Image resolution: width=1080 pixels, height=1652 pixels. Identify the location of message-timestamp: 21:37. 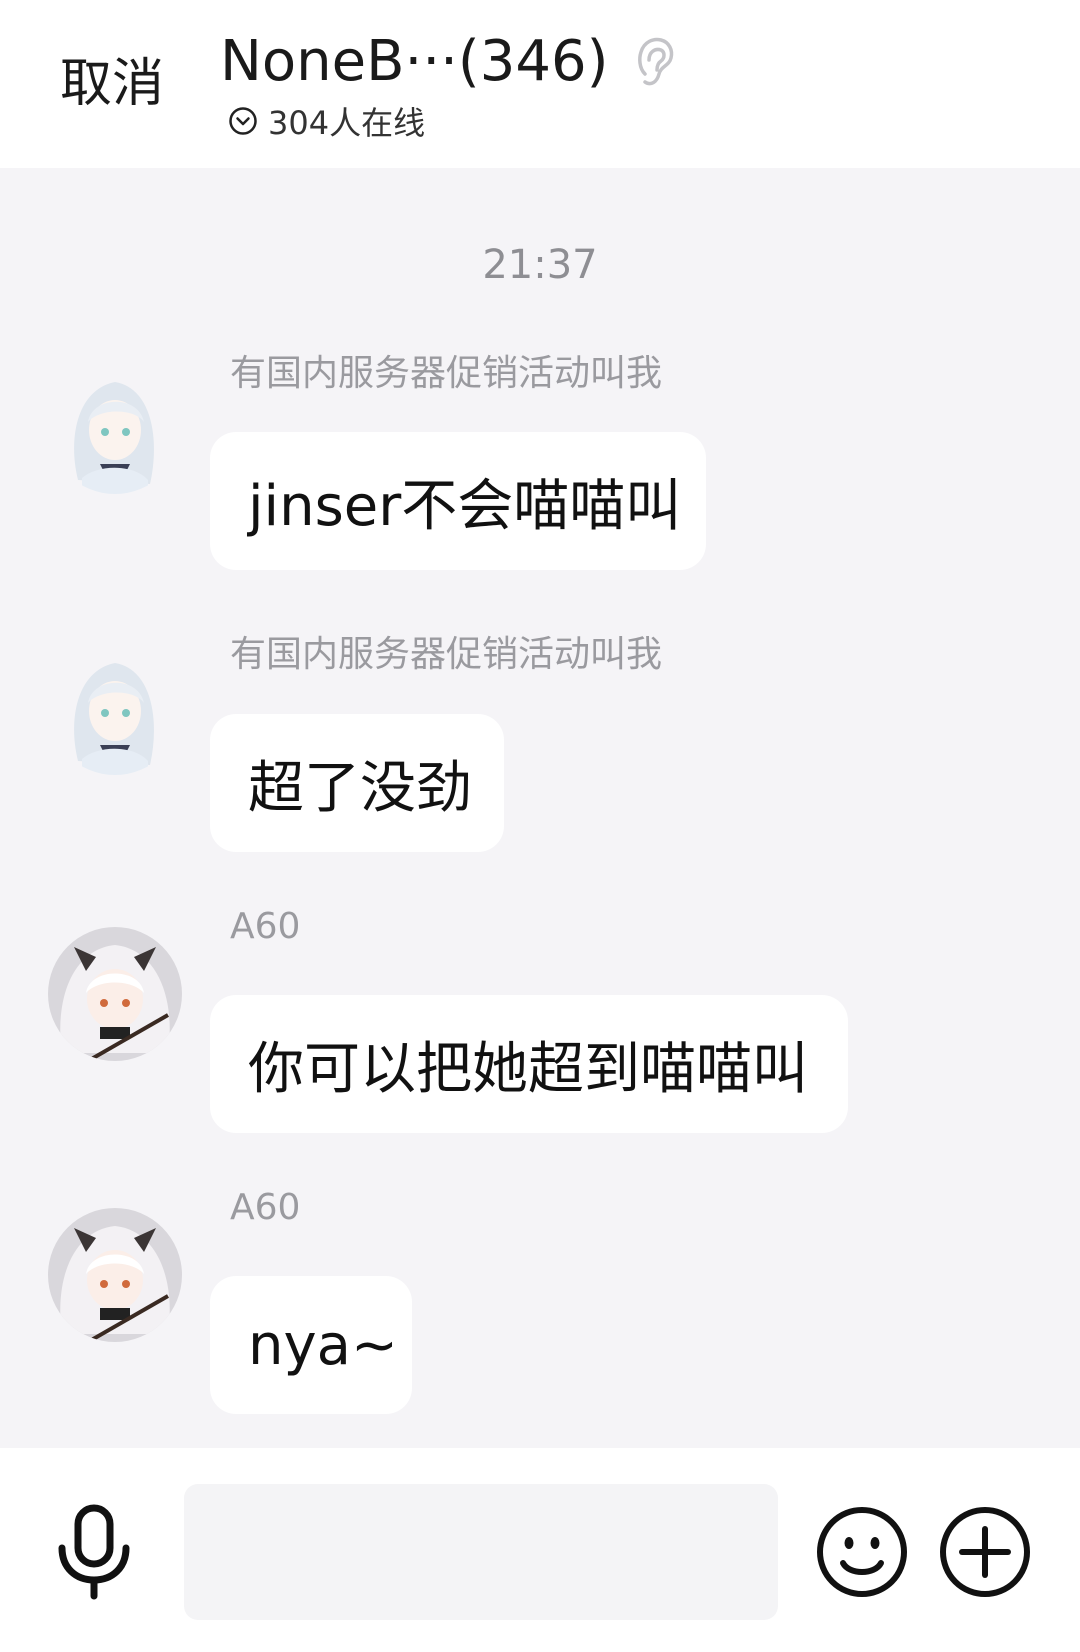
(540, 265).